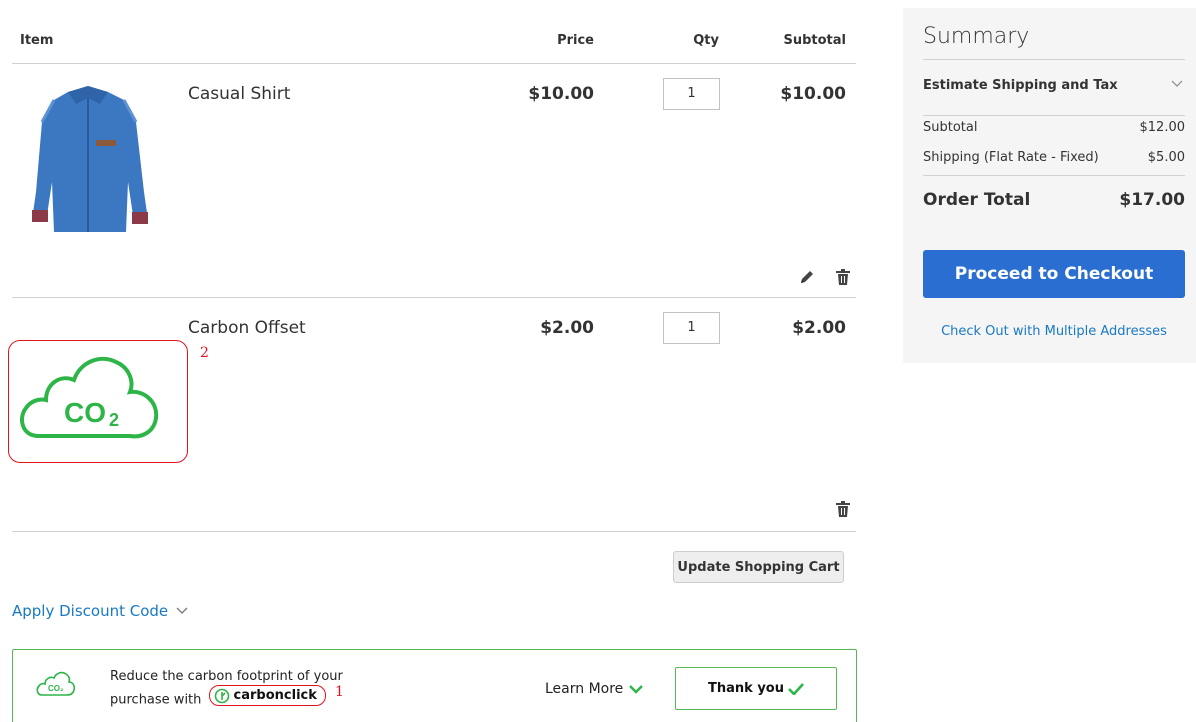 This screenshot has width=1196, height=722. I want to click on co2-cloud-icon: CO₂, so click(55, 683).